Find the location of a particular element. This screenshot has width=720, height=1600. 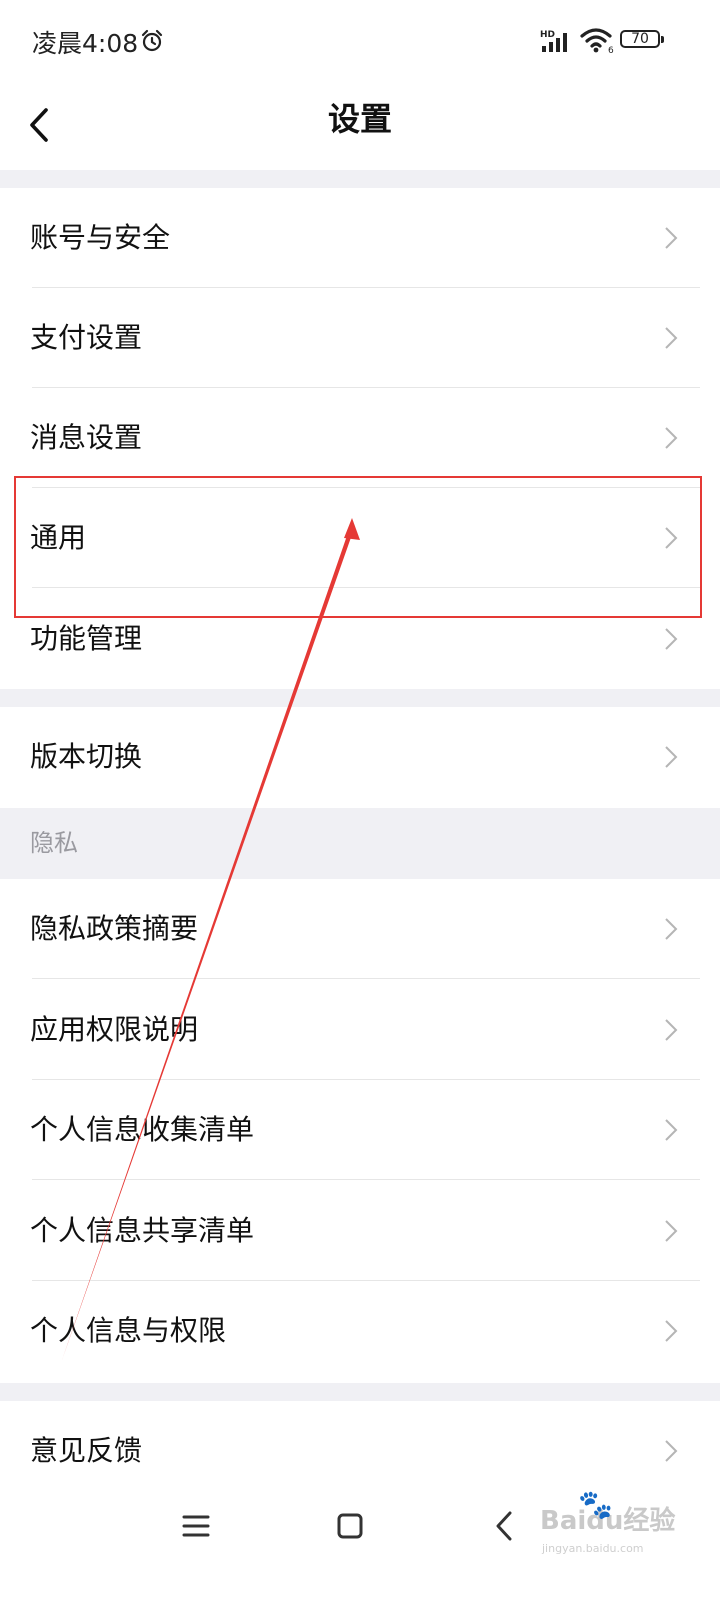

item-label: 支付设置 is located at coordinates (86, 337).